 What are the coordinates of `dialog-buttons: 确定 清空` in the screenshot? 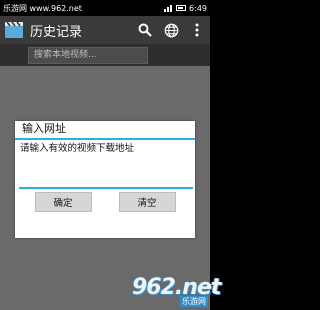 It's located at (105, 202).